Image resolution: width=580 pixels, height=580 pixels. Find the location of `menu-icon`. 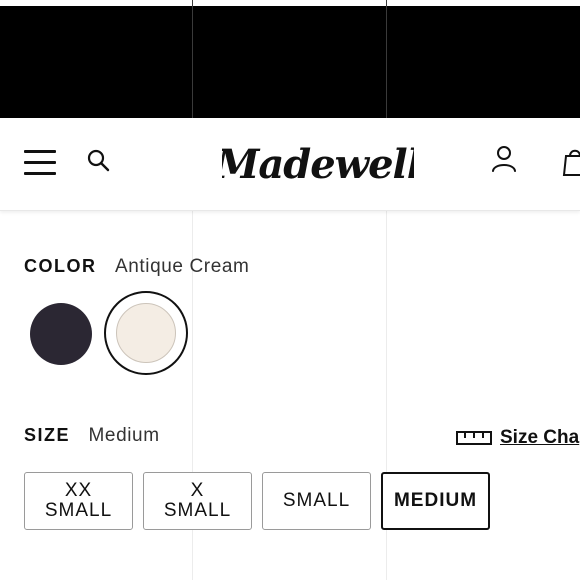

menu-icon is located at coordinates (40, 163).